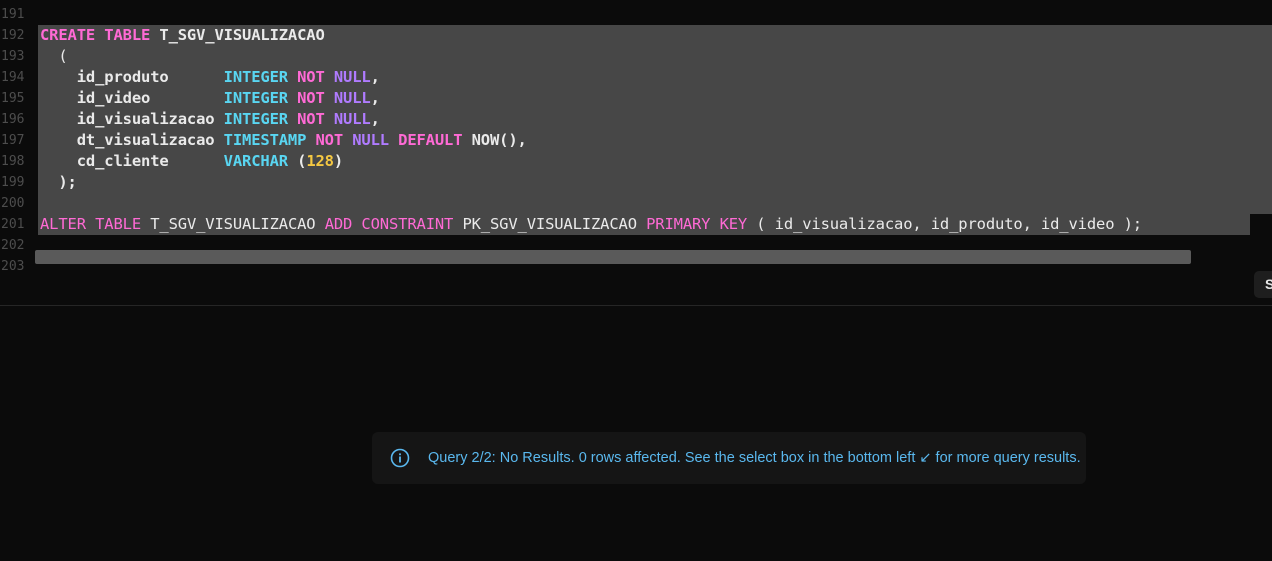 This screenshot has width=1272, height=561. I want to click on code-line: 195 id_video INTEGER NOT NULL,, so click(636, 98).